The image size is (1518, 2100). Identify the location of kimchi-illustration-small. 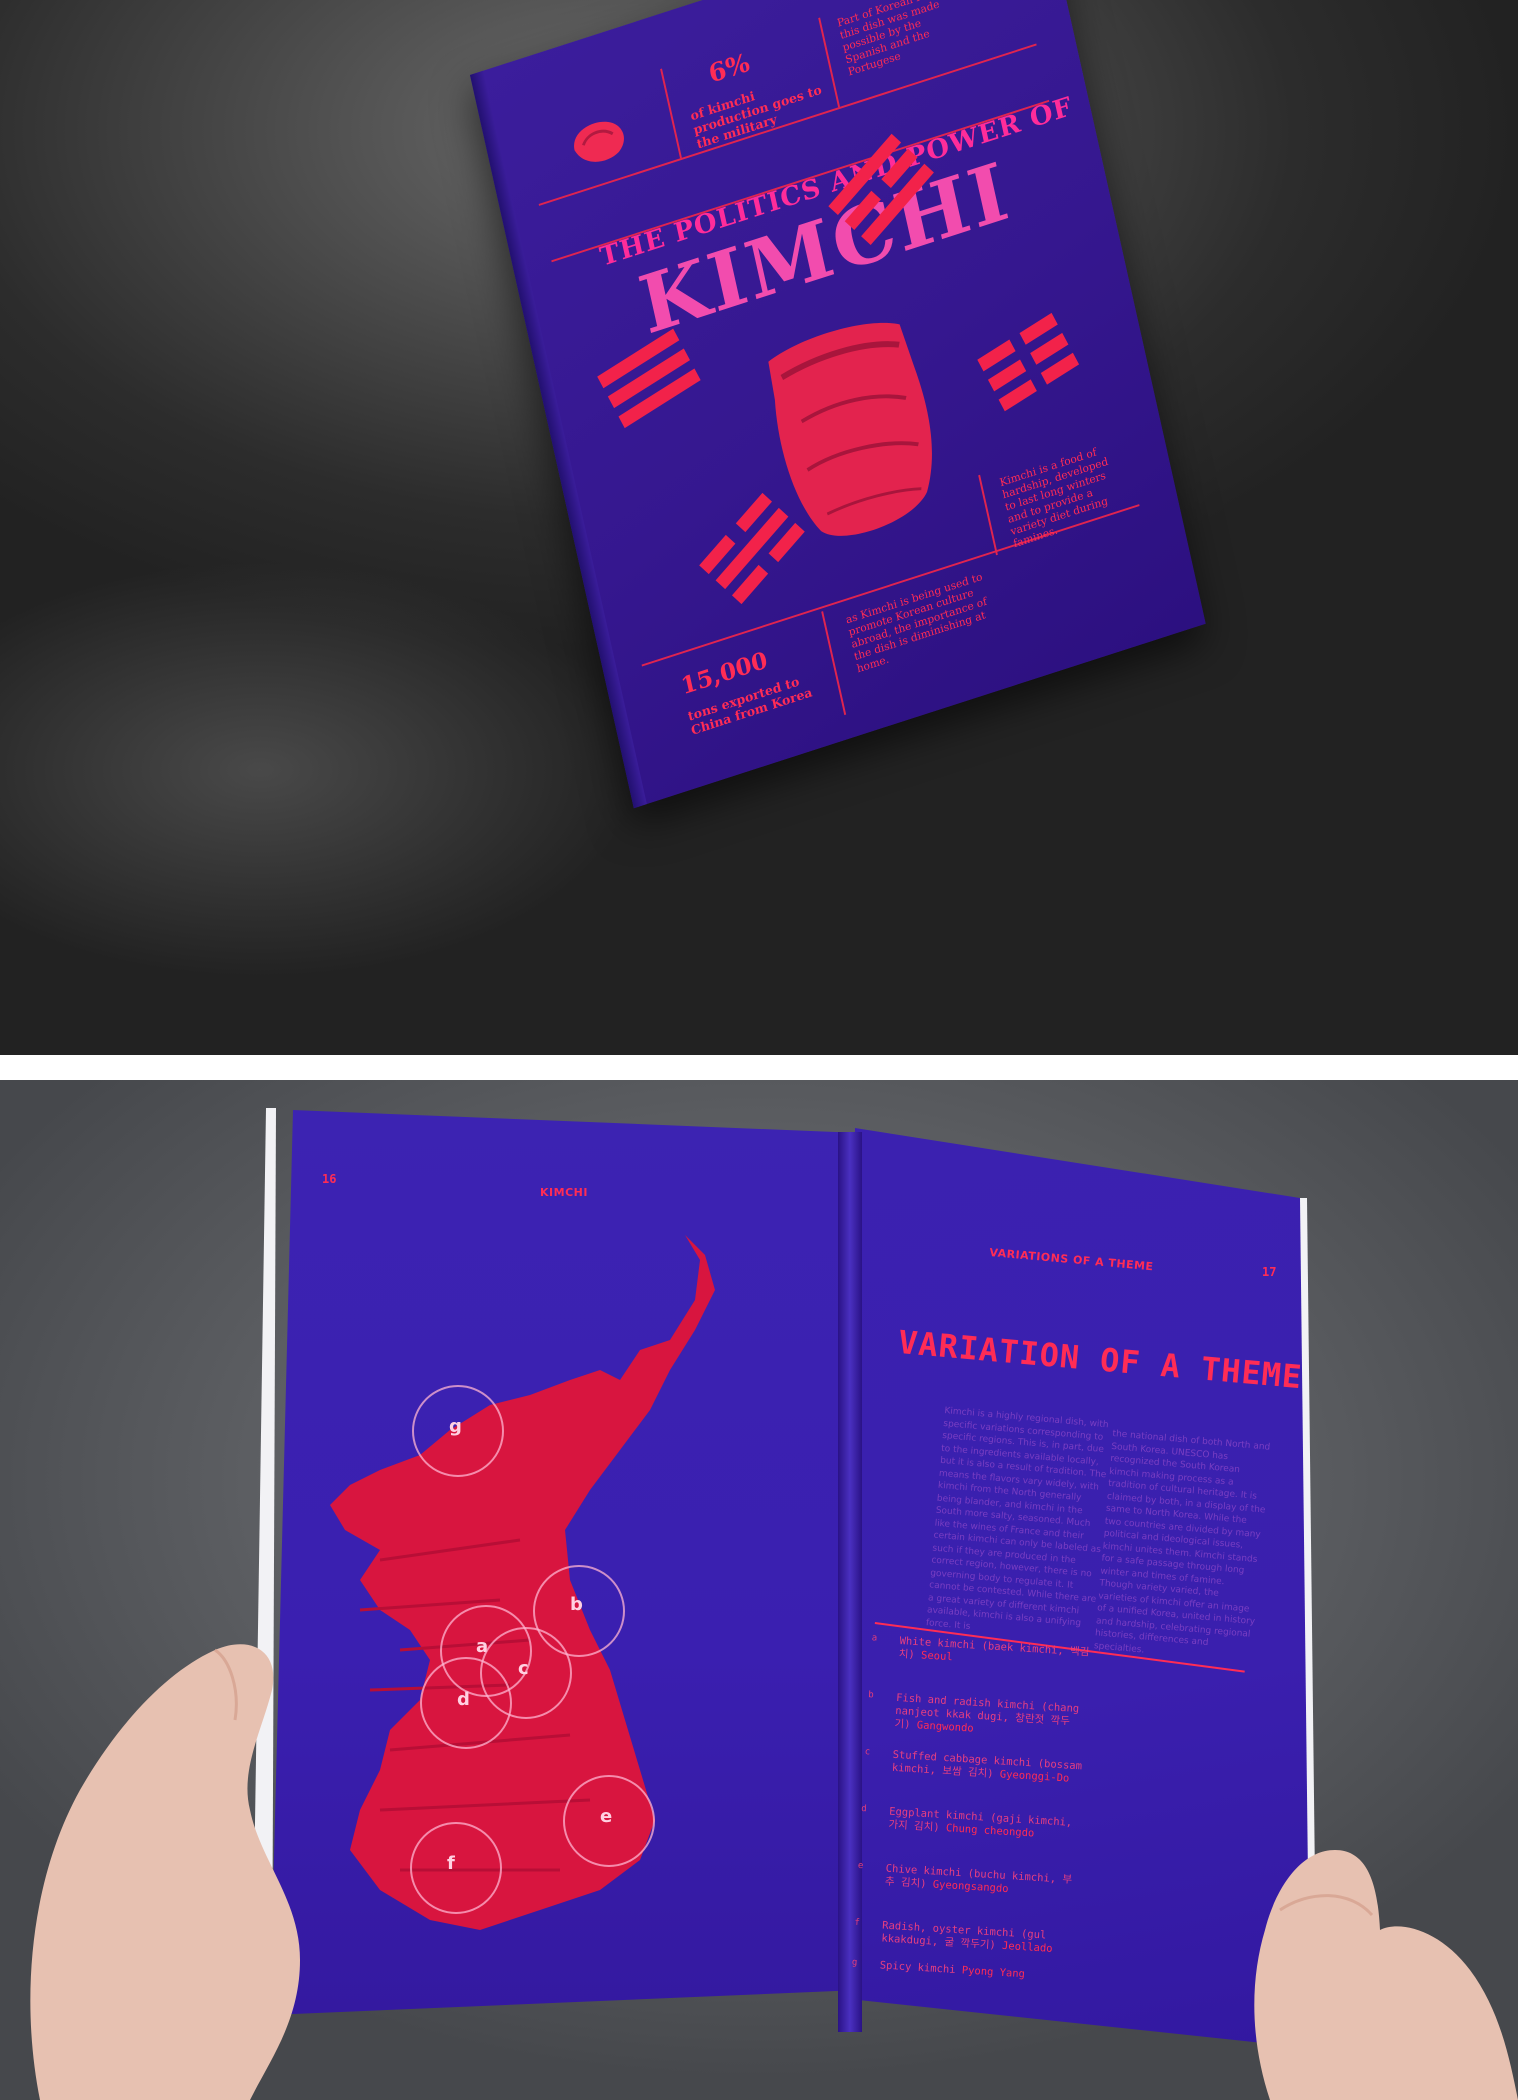
(599, 141).